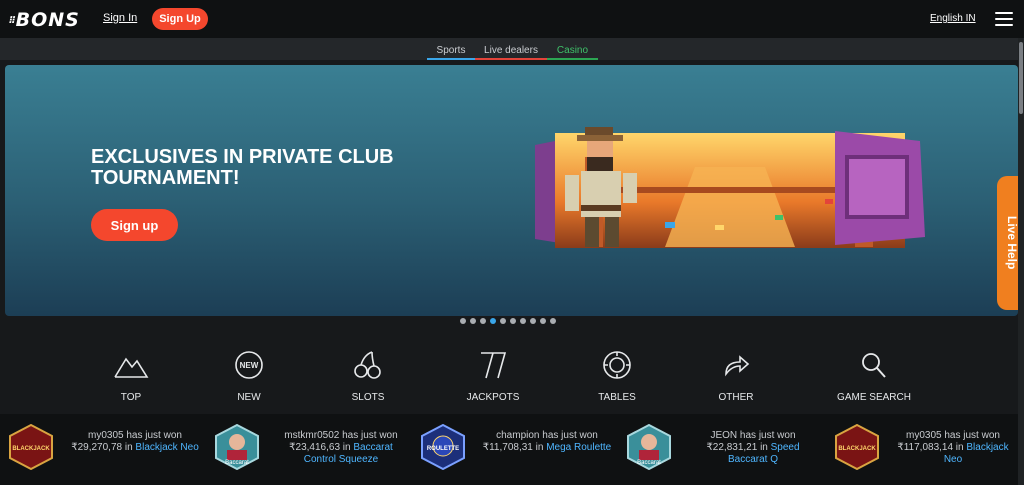  Describe the element at coordinates (166, 447) in the screenshot. I see `game-link: Blackjack Neo` at that location.